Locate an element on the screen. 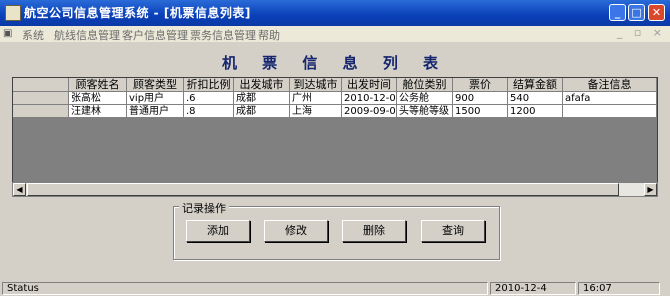 This screenshot has height=296, width=670. col-header: 顾客姓名 is located at coordinates (98, 85).